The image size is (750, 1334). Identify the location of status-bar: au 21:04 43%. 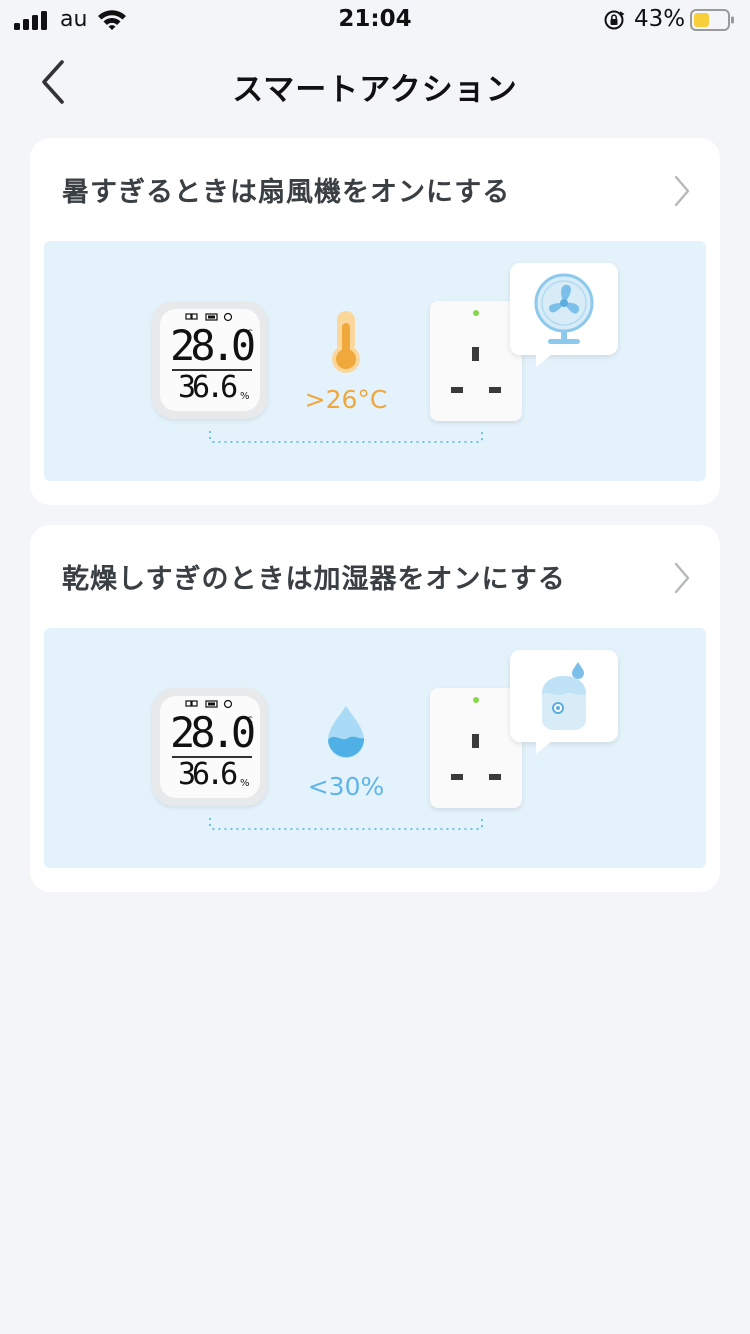
(375, 20).